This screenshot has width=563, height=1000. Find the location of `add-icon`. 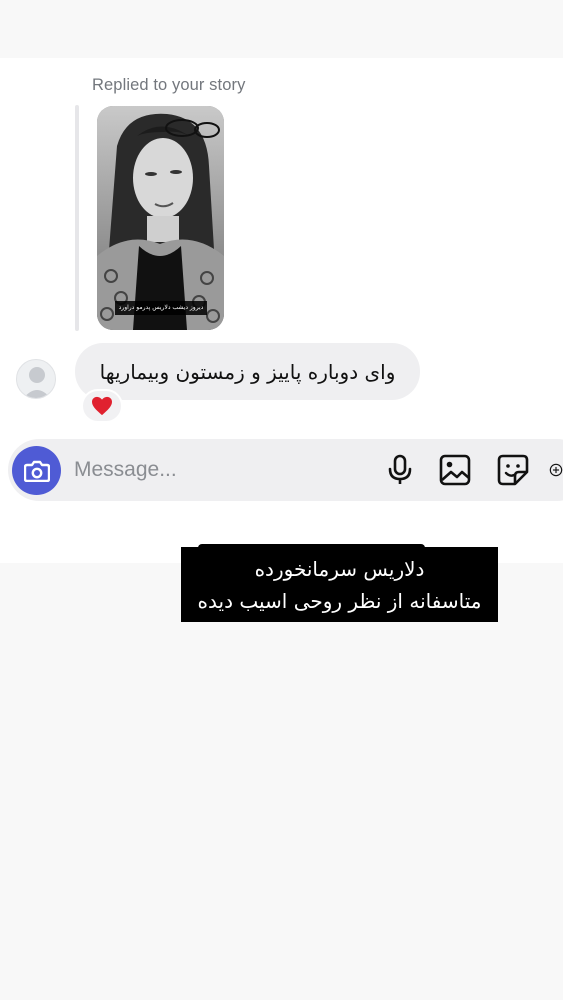

add-icon is located at coordinates (556, 470).